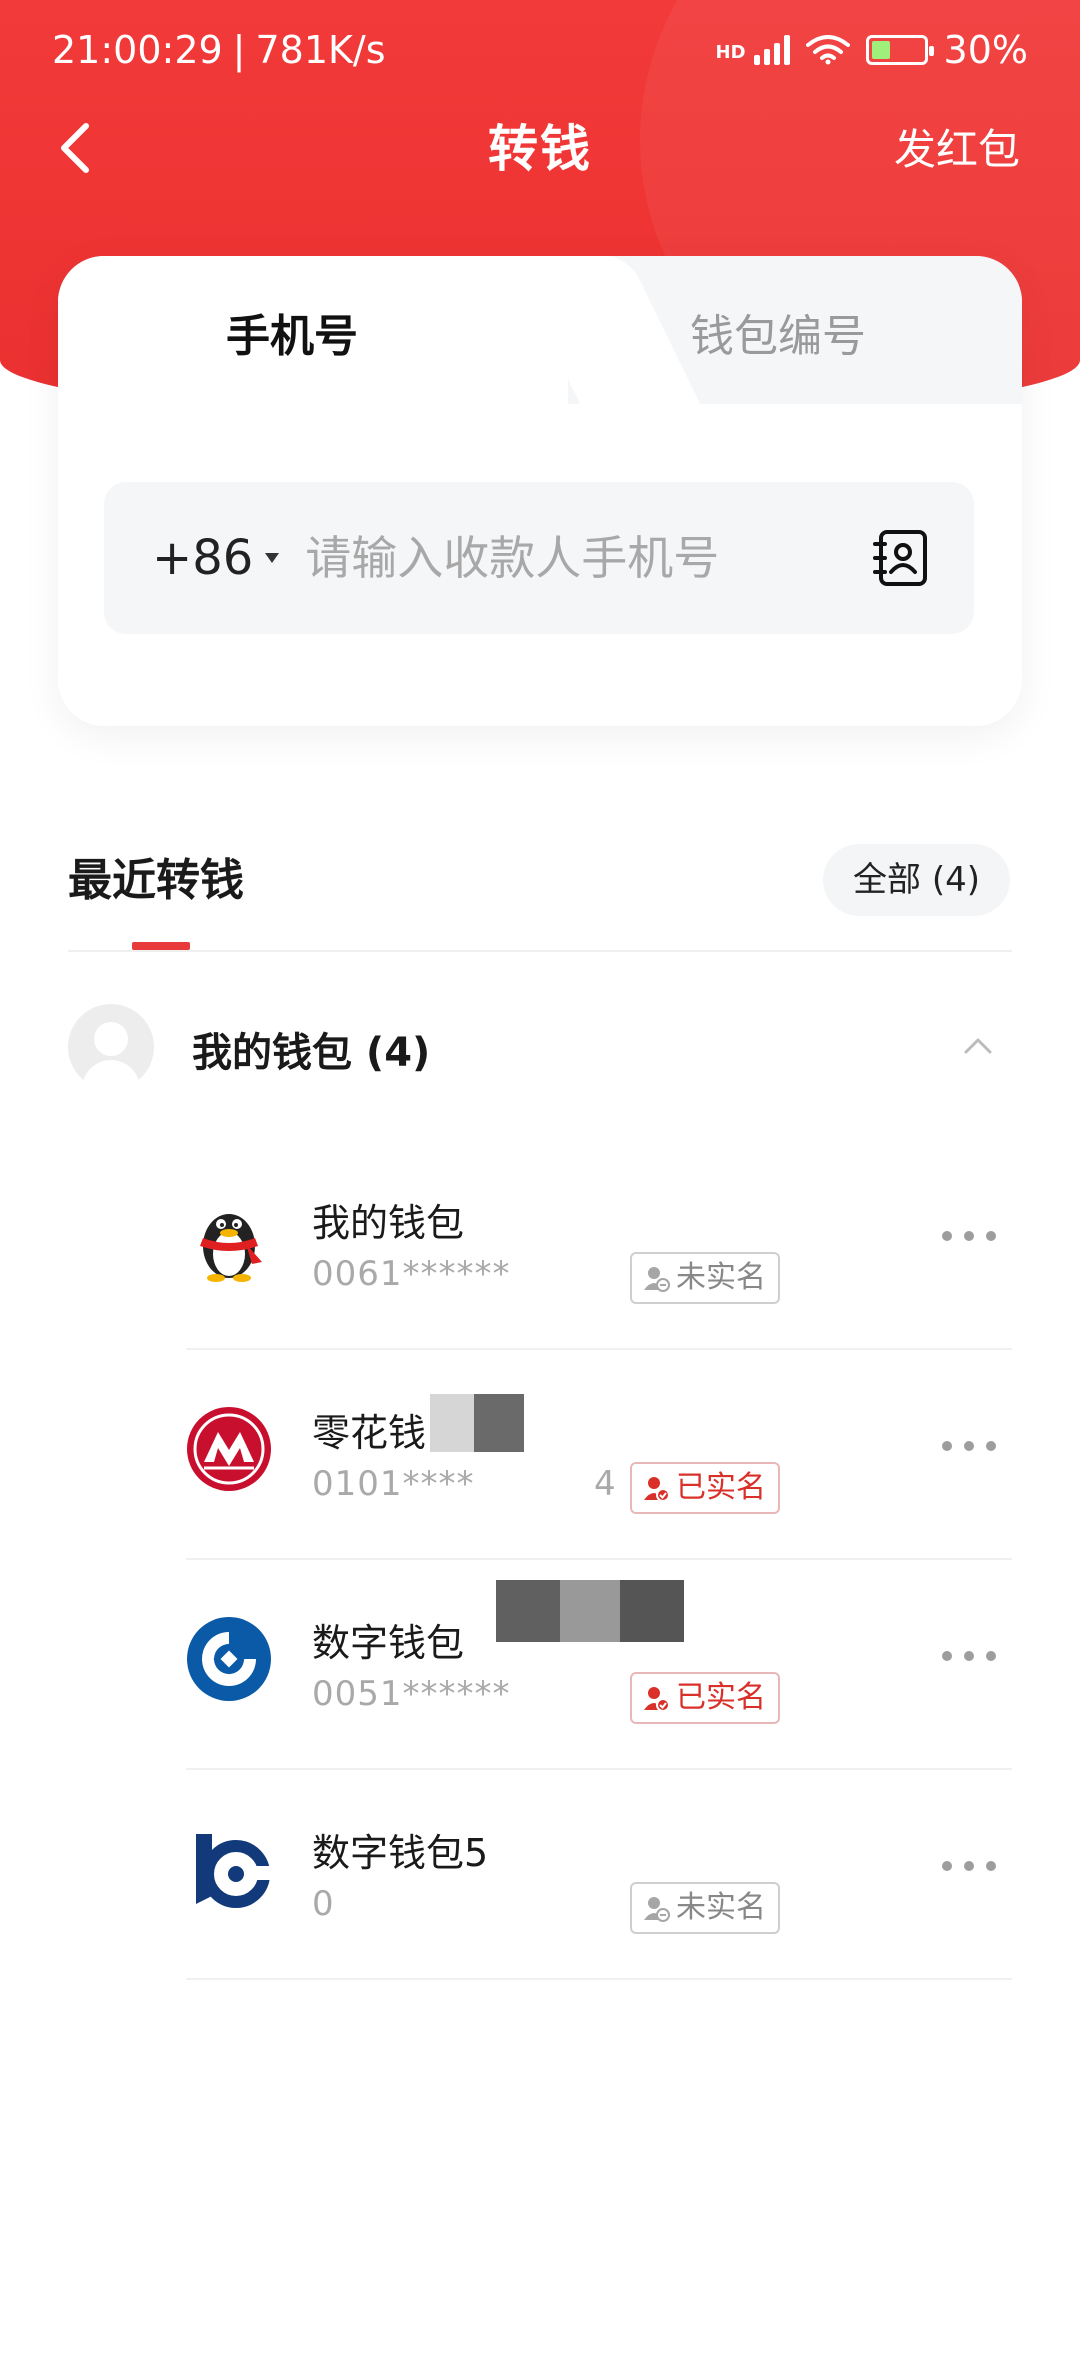 The width and height of the screenshot is (1080, 2363). Describe the element at coordinates (540, 50) in the screenshot. I see `status-bar: 21:00:29 | 781K/s HD 30%` at that location.